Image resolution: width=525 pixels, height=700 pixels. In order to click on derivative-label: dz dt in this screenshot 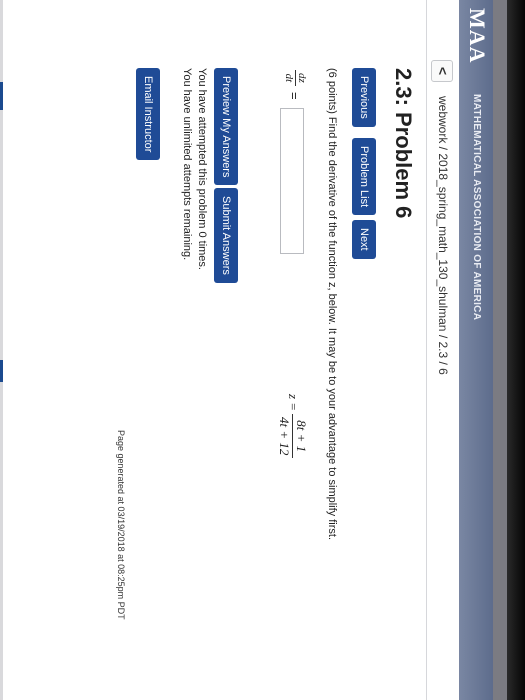, I will do `click(295, 78)`.